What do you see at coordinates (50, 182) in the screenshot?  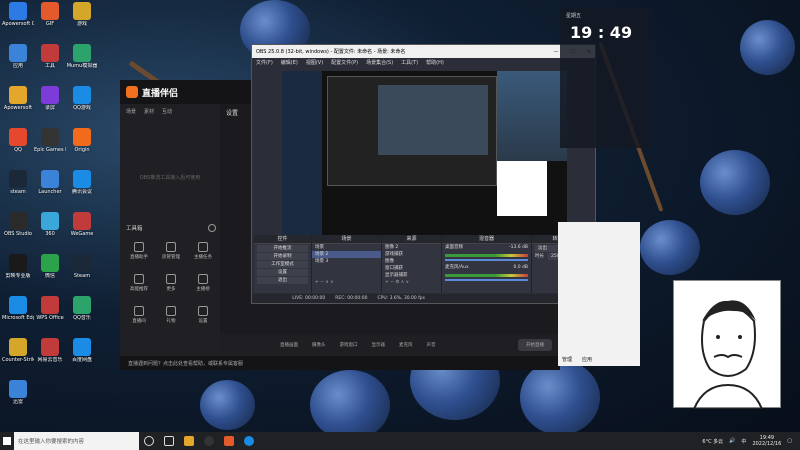 I see `desktop-icon: Launcher` at bounding box center [50, 182].